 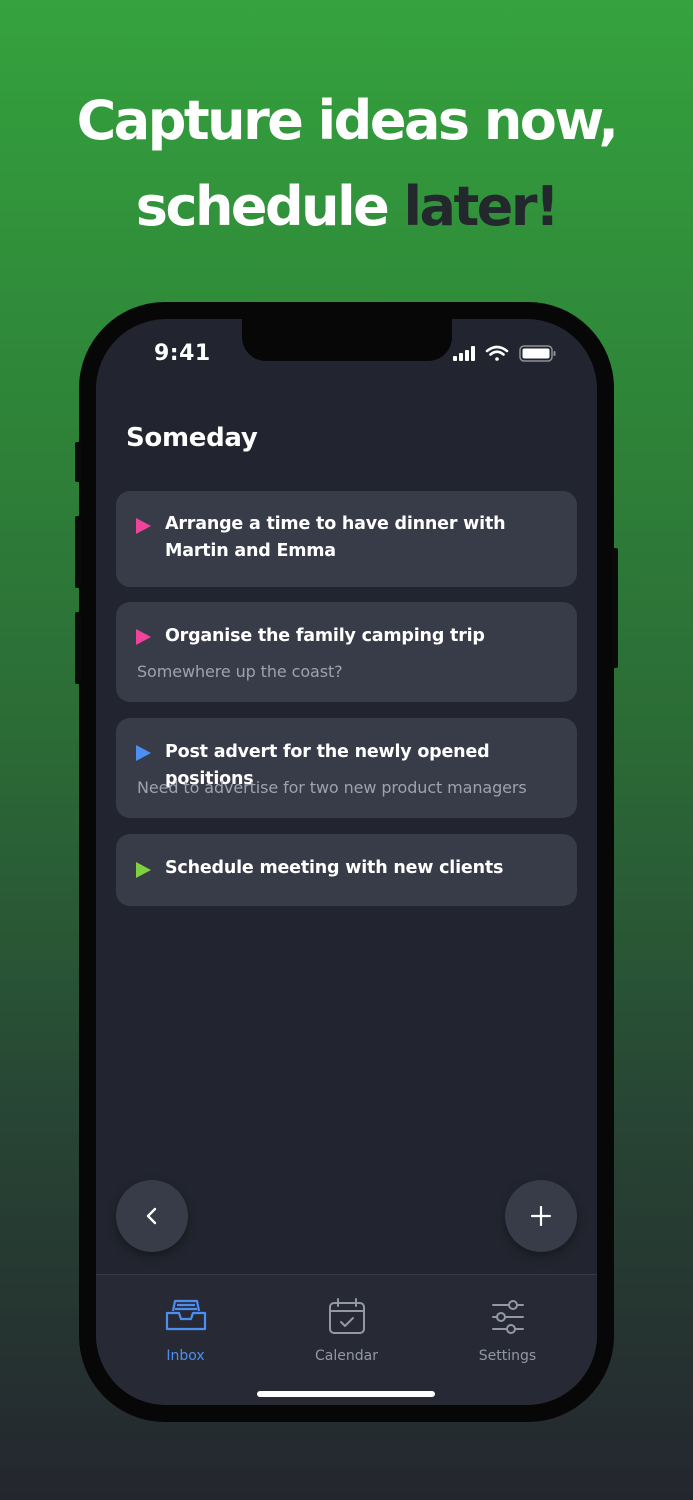 What do you see at coordinates (325, 636) in the screenshot?
I see `task-title: Organise the family camping trip` at bounding box center [325, 636].